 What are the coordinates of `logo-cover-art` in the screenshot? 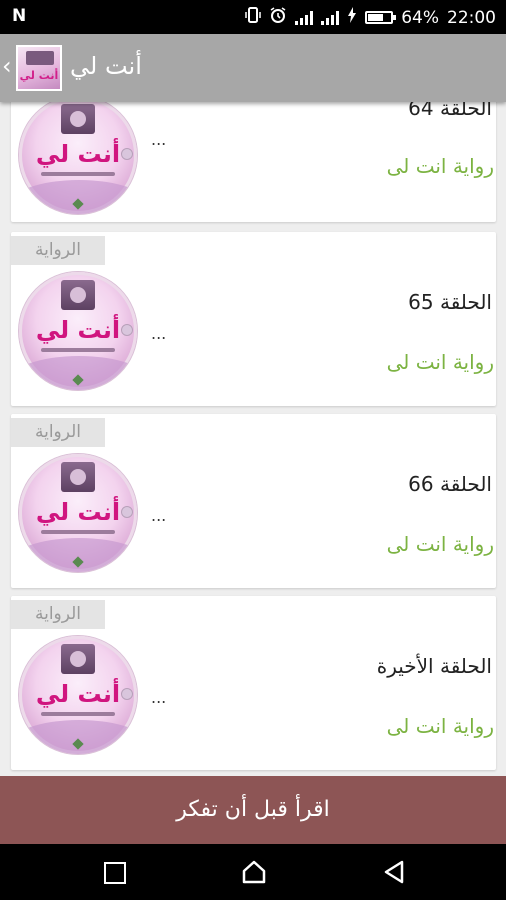 It's located at (40, 58).